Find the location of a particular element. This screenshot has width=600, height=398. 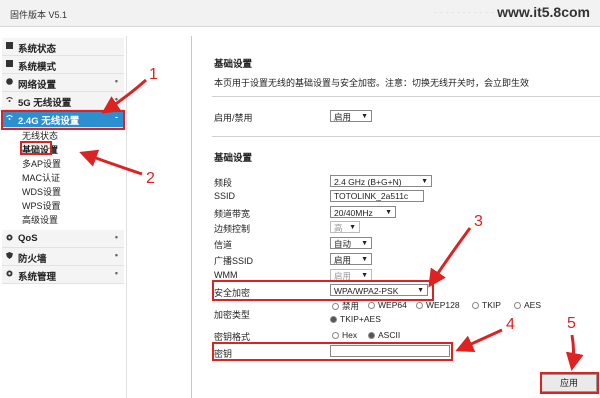

broadcast-ssid-label: 广播SSID is located at coordinates (234, 261).